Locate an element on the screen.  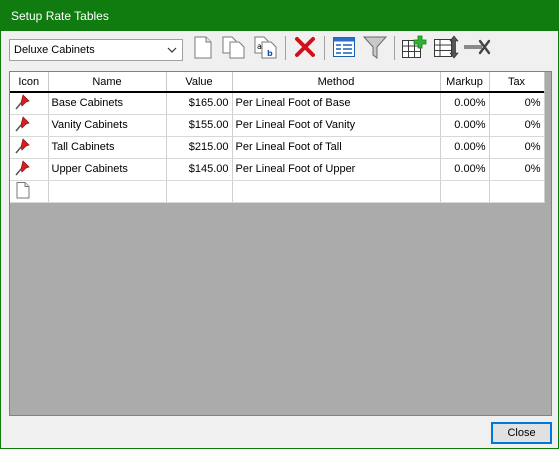
table-sort-icon is located at coordinates (446, 47).